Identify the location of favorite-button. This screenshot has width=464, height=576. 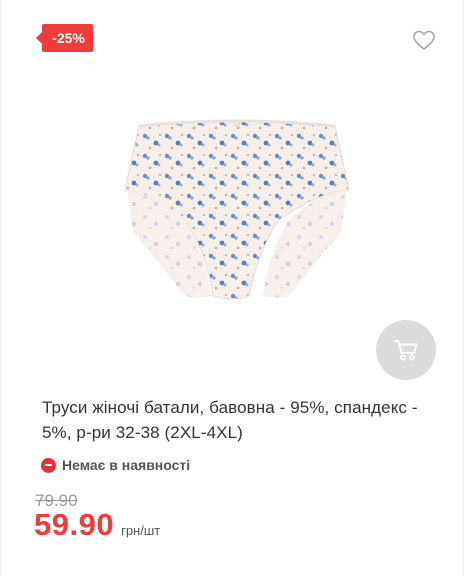
(424, 40).